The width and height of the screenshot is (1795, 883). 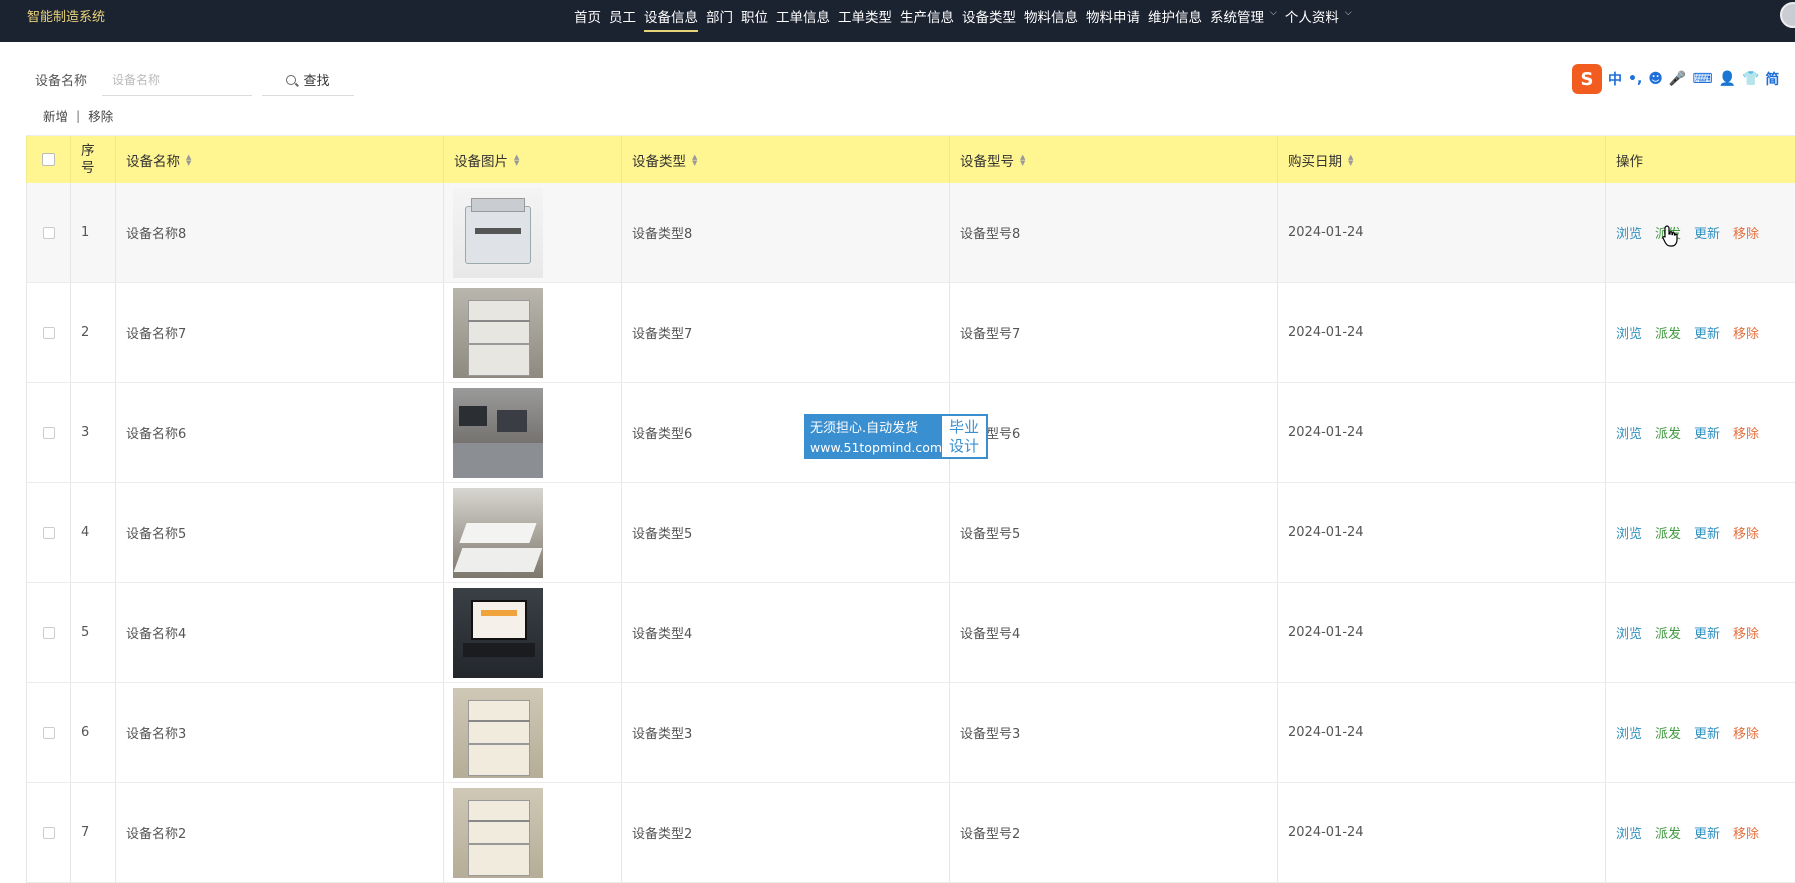 I want to click on nav-item-9: 物料信息, so click(x=1051, y=17).